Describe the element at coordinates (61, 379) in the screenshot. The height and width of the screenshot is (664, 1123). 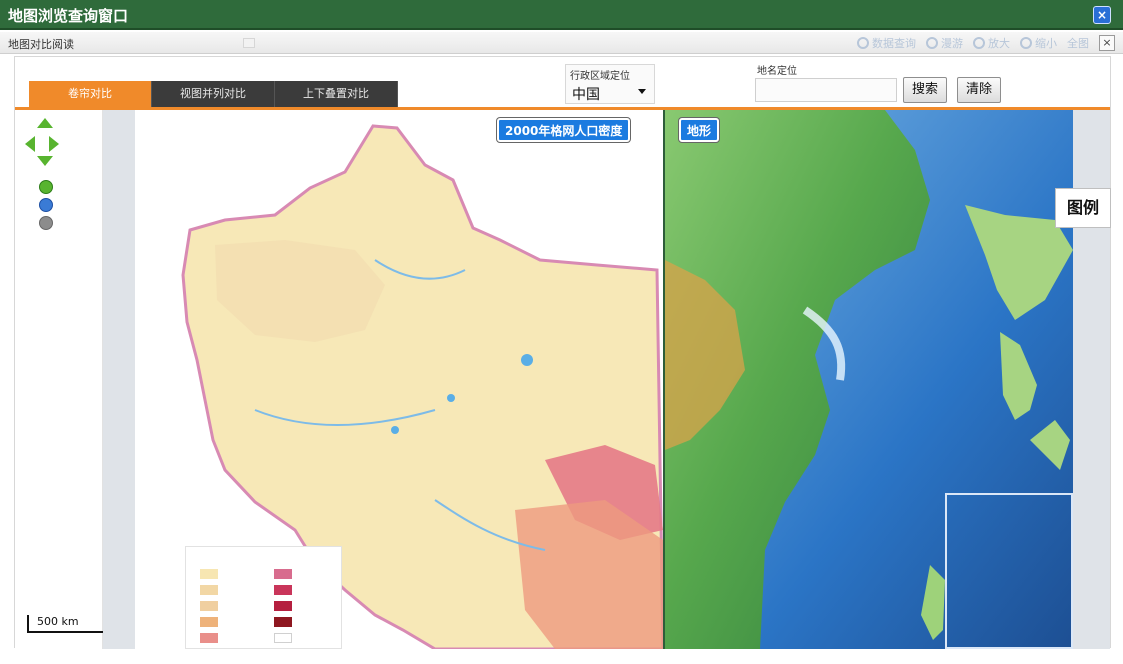
I see `map-controls-gutter: 500 km` at that location.